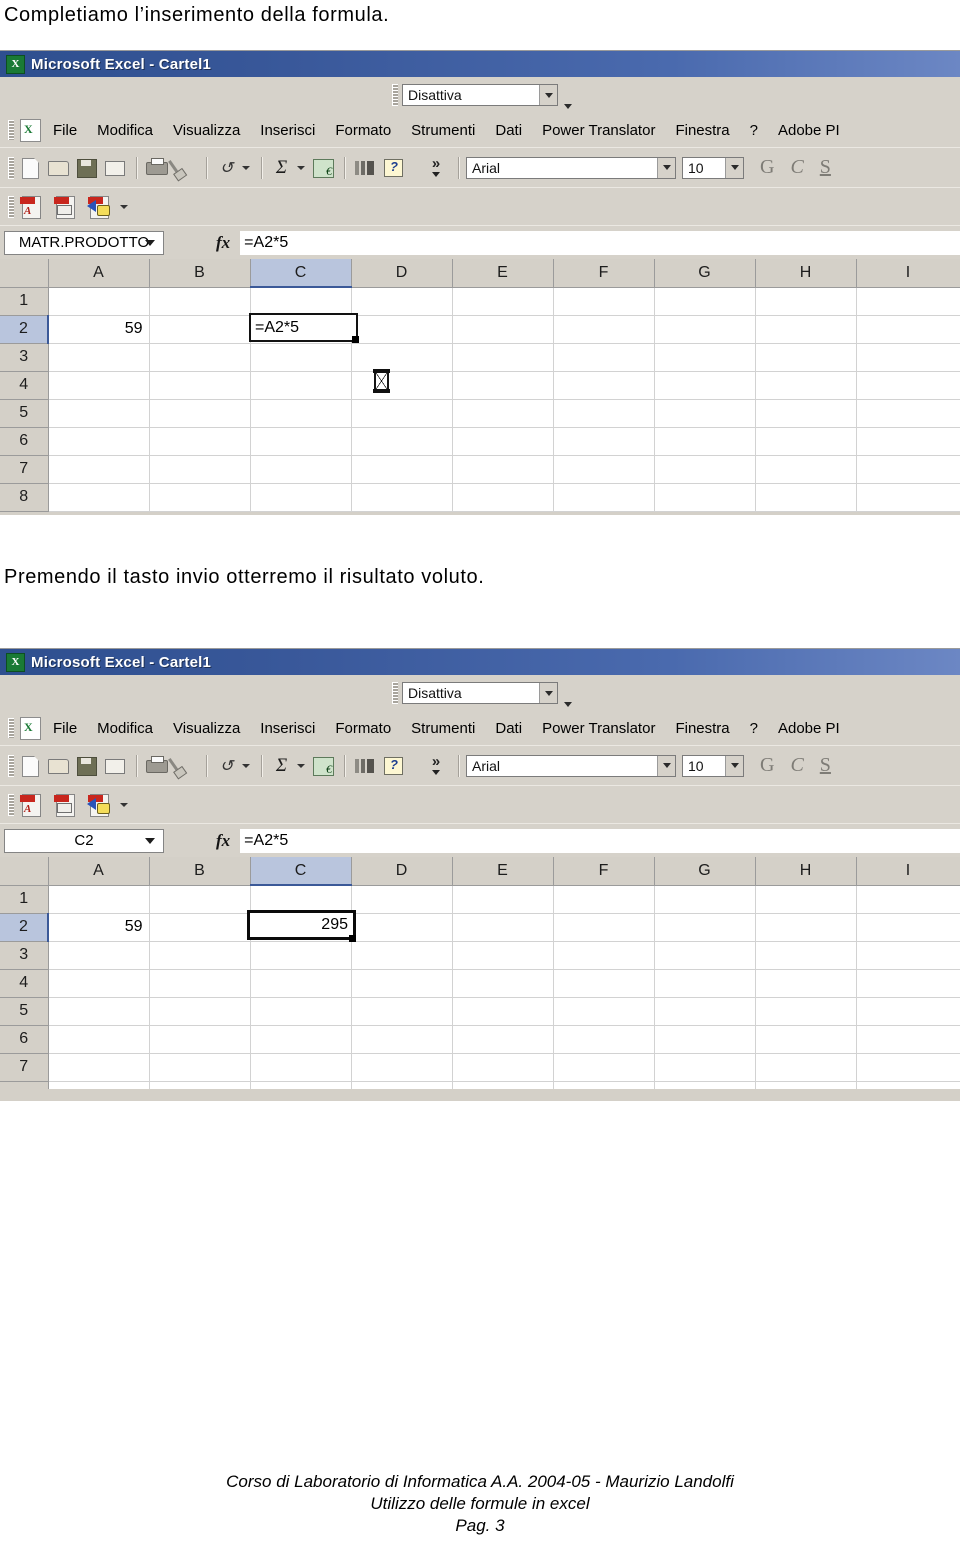  I want to click on email-icon, so click(114, 765).